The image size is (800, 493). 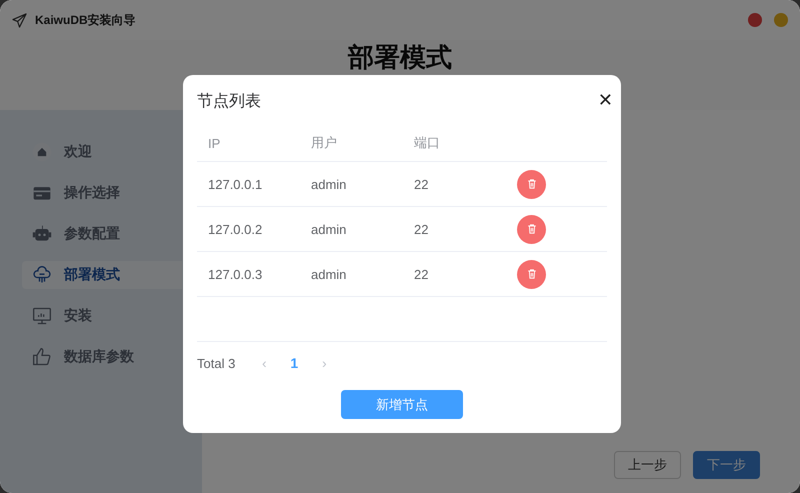 What do you see at coordinates (42, 357) in the screenshot?
I see `thumbs-up-icon` at bounding box center [42, 357].